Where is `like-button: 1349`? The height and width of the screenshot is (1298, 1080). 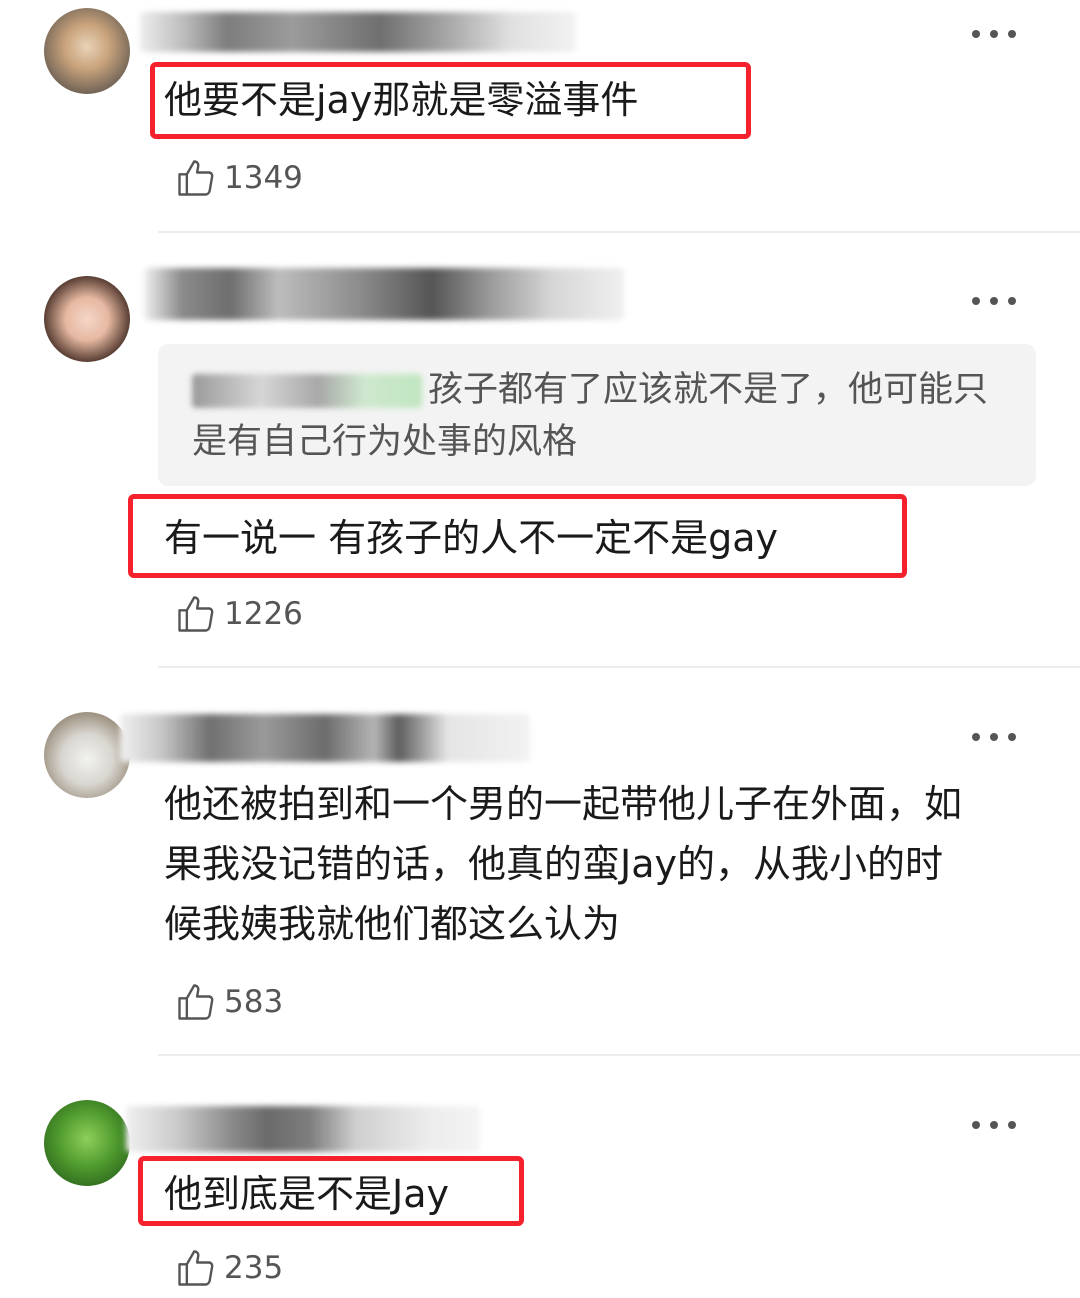
like-button: 1349 is located at coordinates (238, 178).